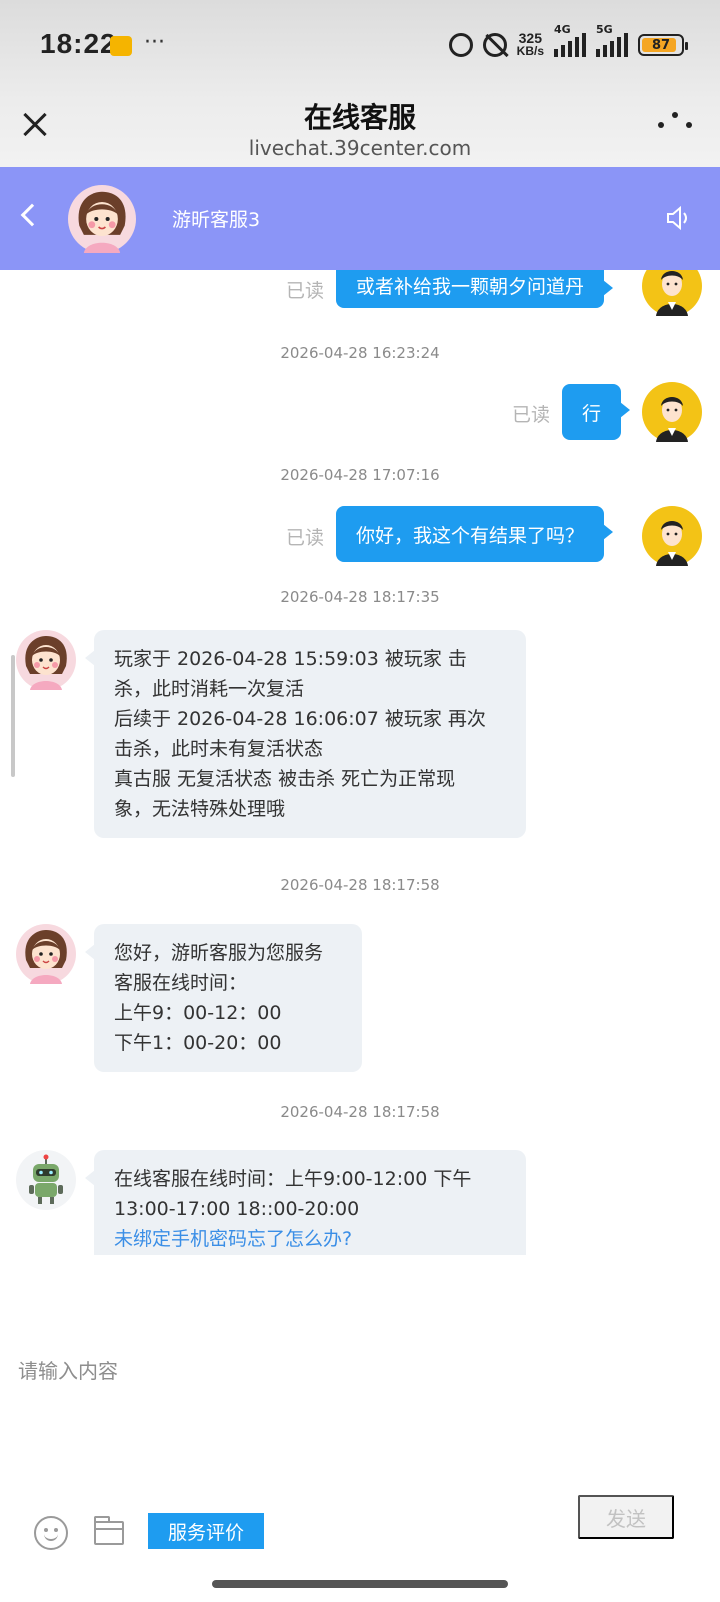 The width and height of the screenshot is (720, 1602). I want to click on signal-sim2-icon: 5G, so click(612, 40).